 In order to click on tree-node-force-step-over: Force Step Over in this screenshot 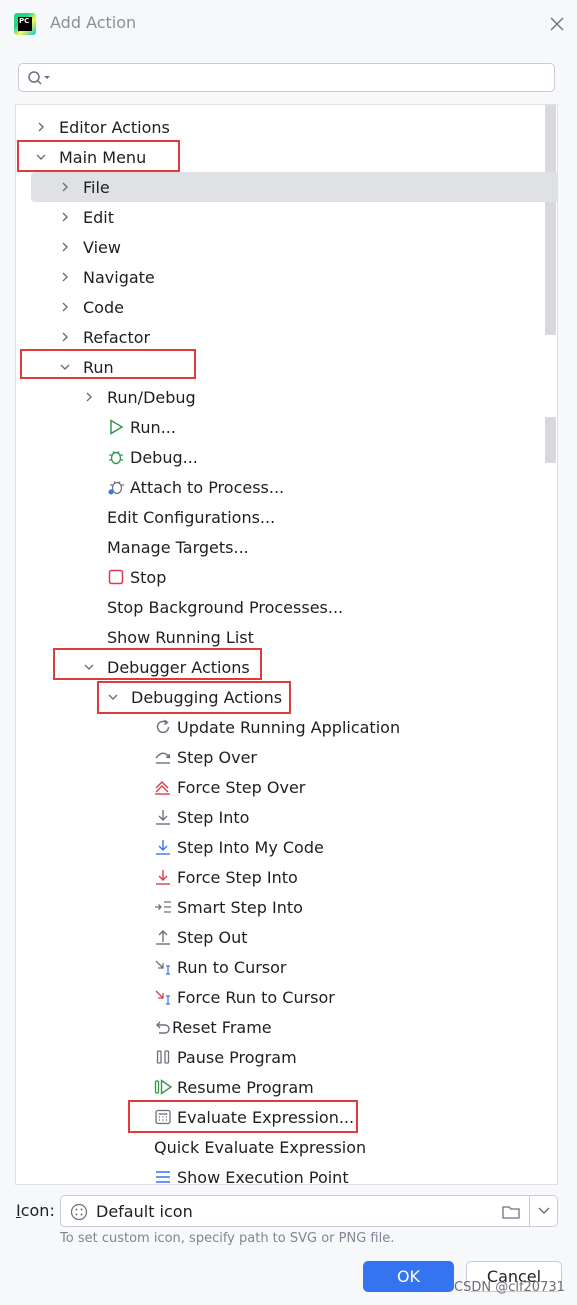, I will do `click(286, 787)`.